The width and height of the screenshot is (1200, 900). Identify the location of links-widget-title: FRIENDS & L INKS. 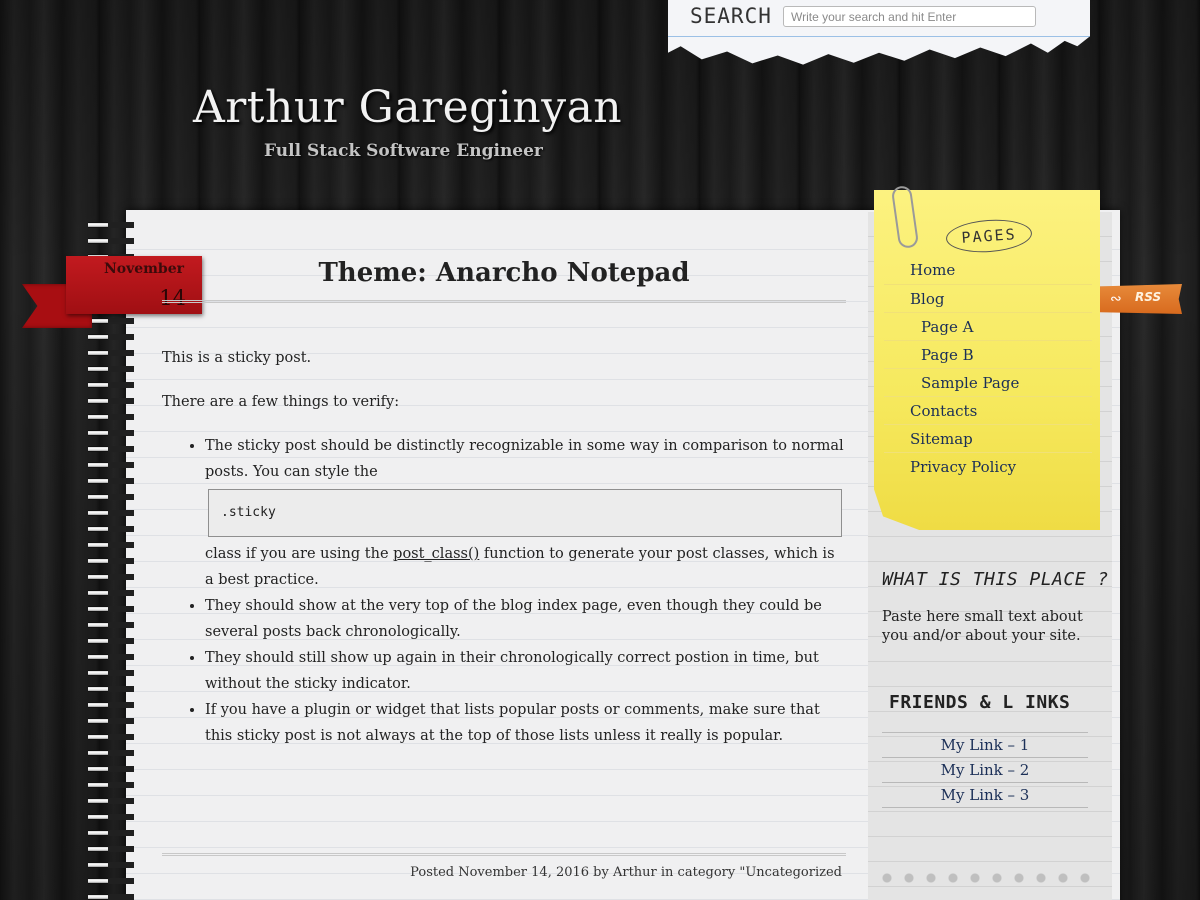
(980, 702).